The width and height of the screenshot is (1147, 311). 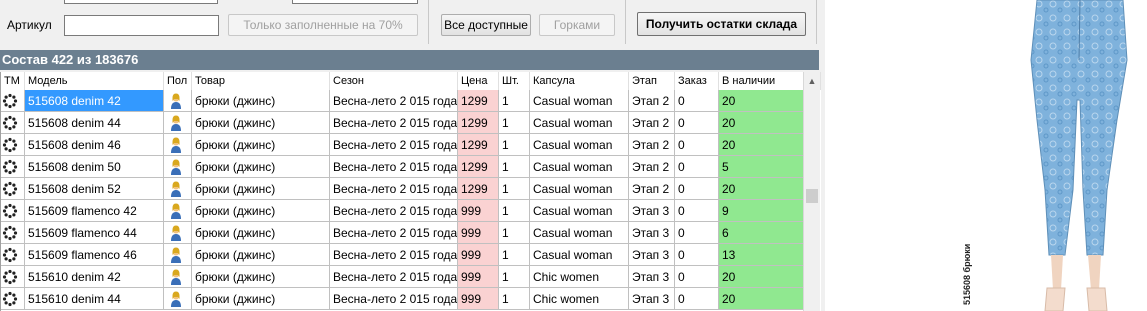 I want to click on model-cell: 515609 flamenco 46, so click(x=94, y=255).